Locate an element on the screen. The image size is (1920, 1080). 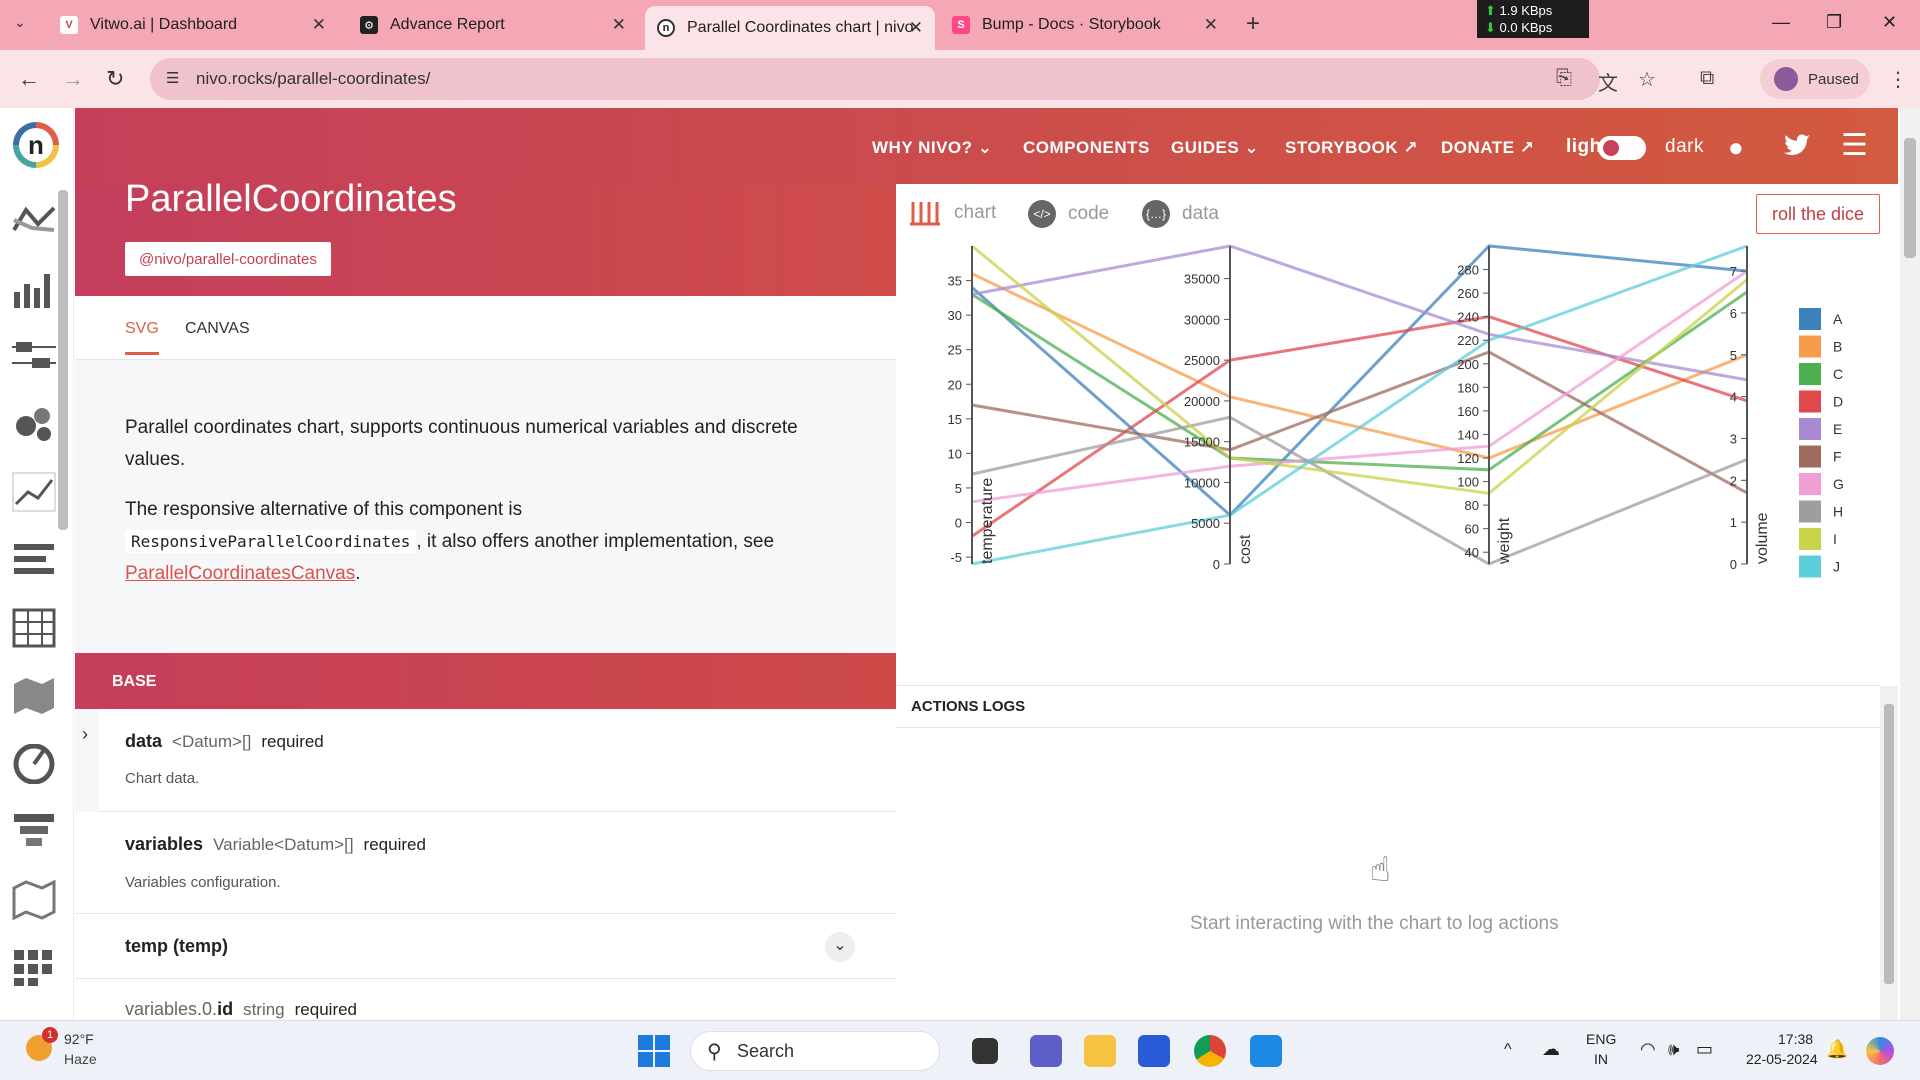
funnel-rail-icon is located at coordinates (34, 832).